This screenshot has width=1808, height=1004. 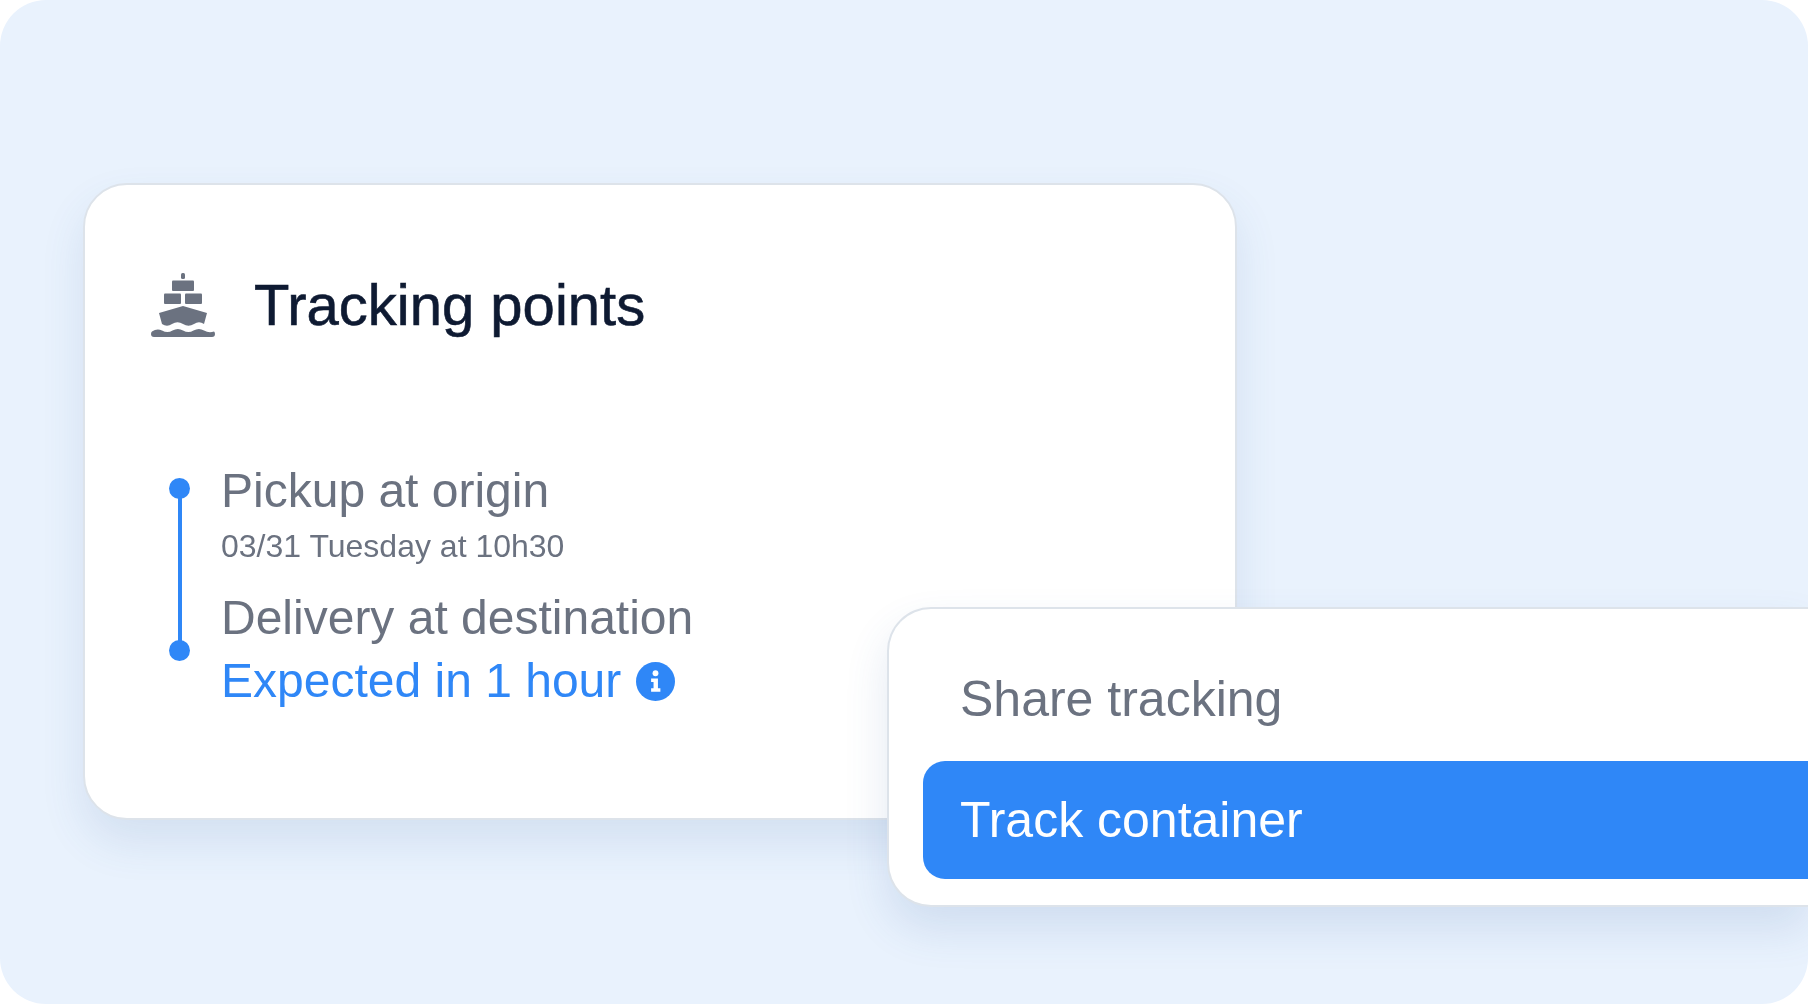 I want to click on ship-icon, so click(x=183, y=305).